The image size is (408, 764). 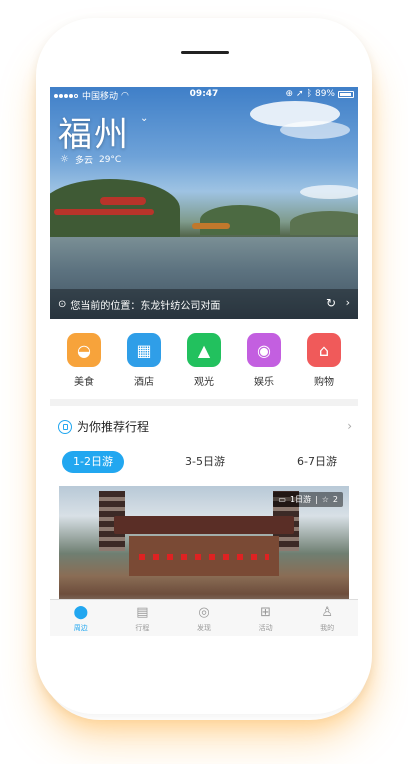 What do you see at coordinates (346, 94) in the screenshot?
I see `battery-icon` at bounding box center [346, 94].